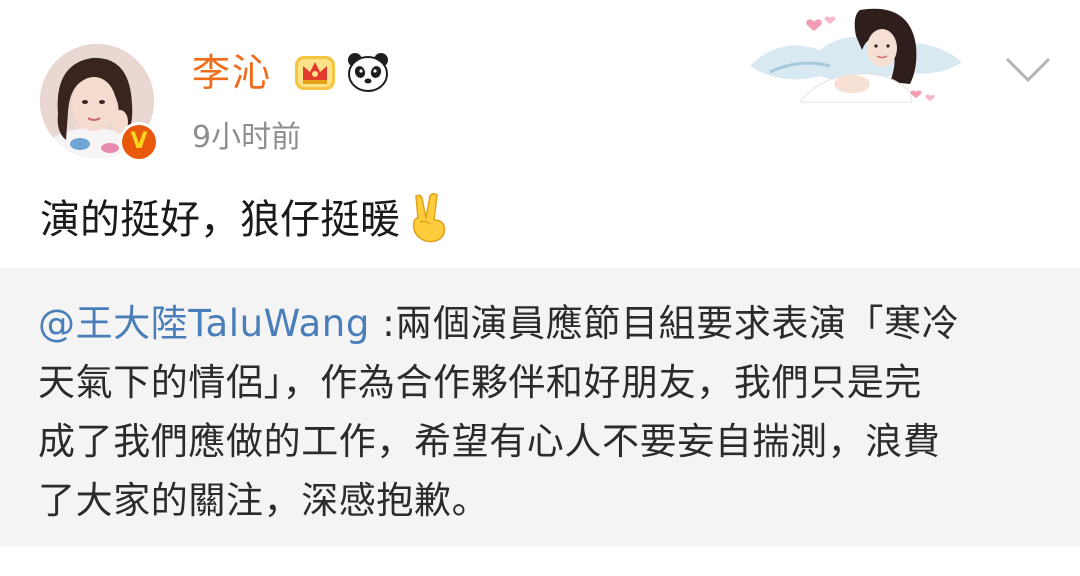 The height and width of the screenshot is (576, 1080). I want to click on panda-icon, so click(368, 72).